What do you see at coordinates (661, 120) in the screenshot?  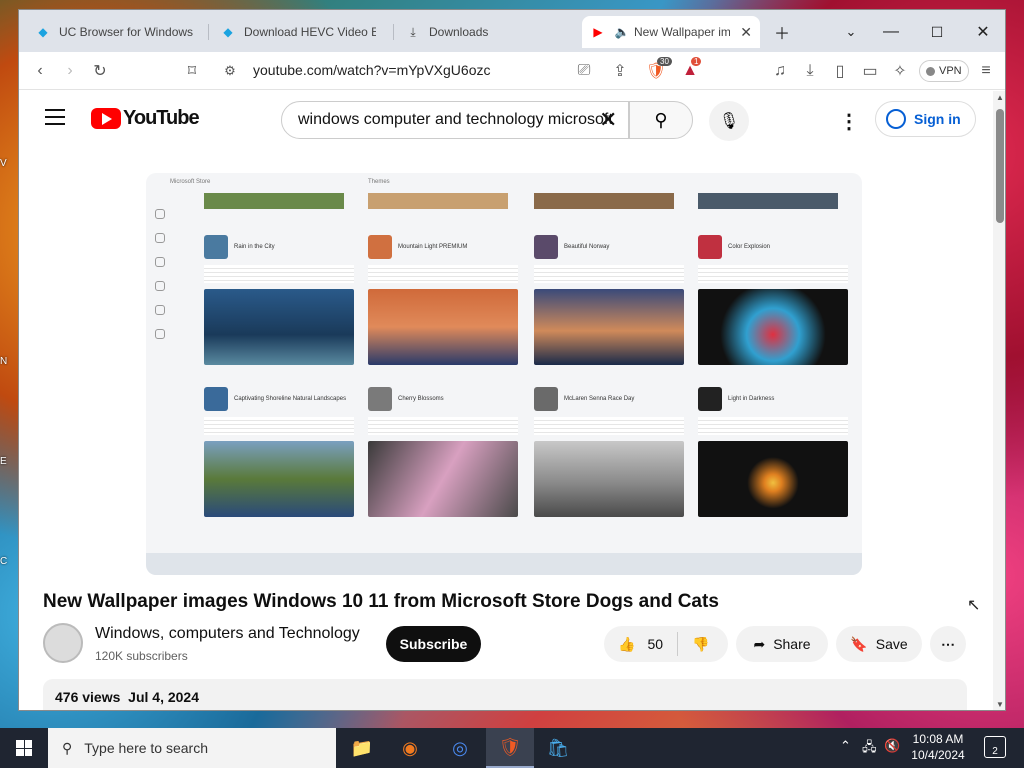 I see `search-button: ⚲` at bounding box center [661, 120].